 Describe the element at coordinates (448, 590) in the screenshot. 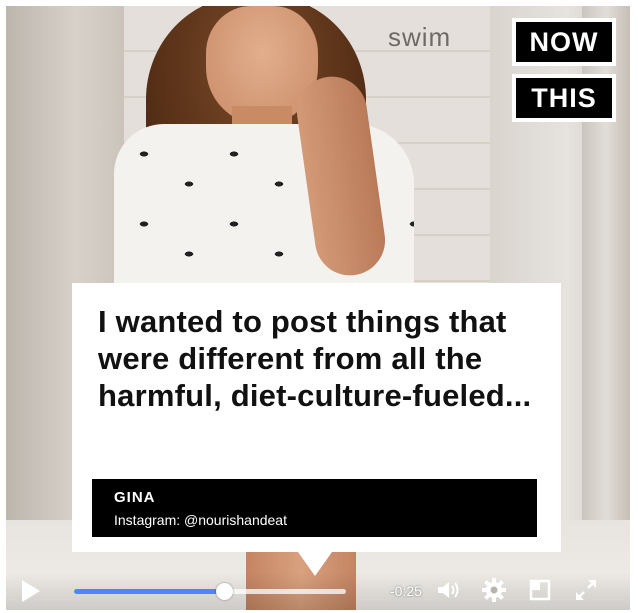

I see `volume-icon` at that location.